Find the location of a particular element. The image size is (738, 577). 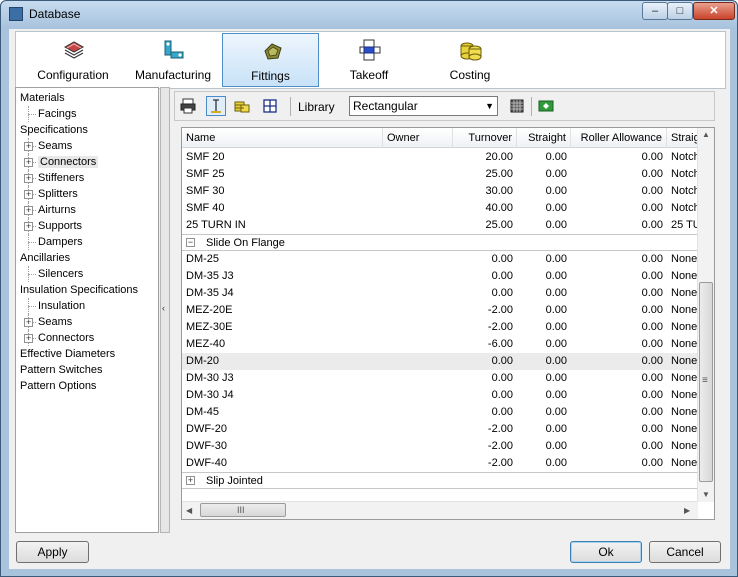

table-row: DWF-40 -2.00 0.00 0.00 None is located at coordinates (440, 463).